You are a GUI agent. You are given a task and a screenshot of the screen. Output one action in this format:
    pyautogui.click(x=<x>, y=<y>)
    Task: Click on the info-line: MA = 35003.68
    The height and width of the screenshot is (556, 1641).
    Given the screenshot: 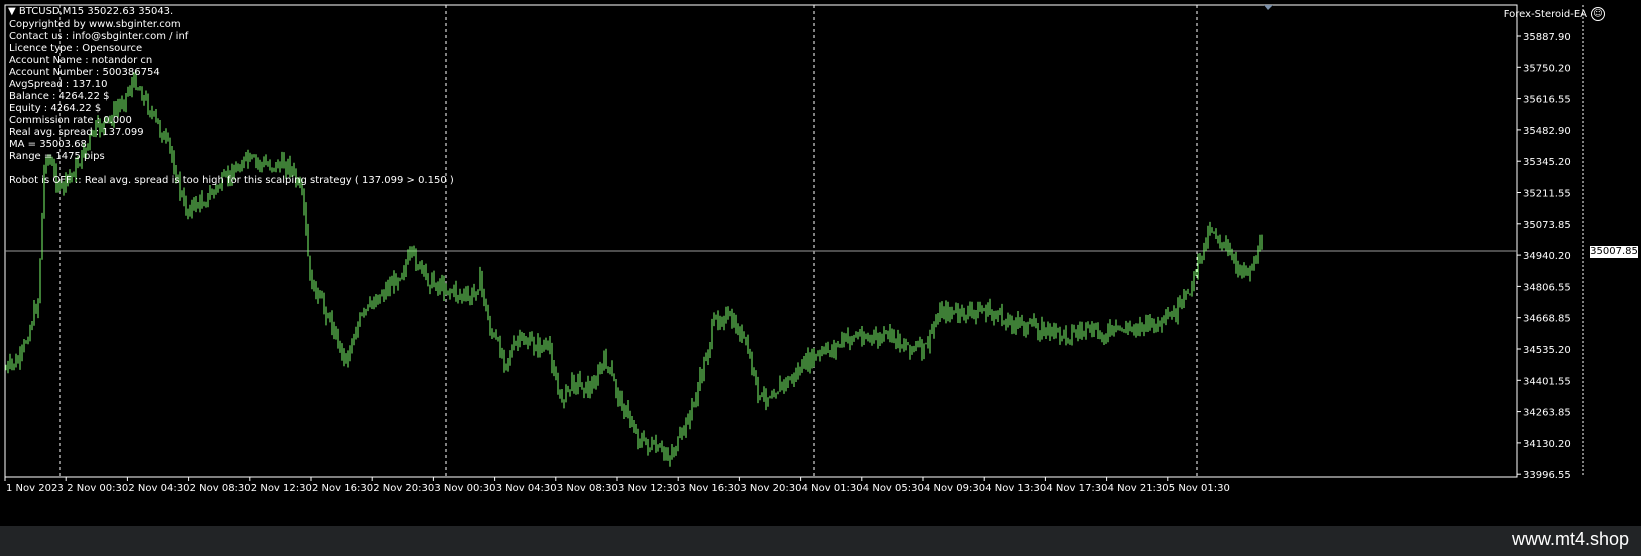 What is the action you would take?
    pyautogui.click(x=48, y=144)
    